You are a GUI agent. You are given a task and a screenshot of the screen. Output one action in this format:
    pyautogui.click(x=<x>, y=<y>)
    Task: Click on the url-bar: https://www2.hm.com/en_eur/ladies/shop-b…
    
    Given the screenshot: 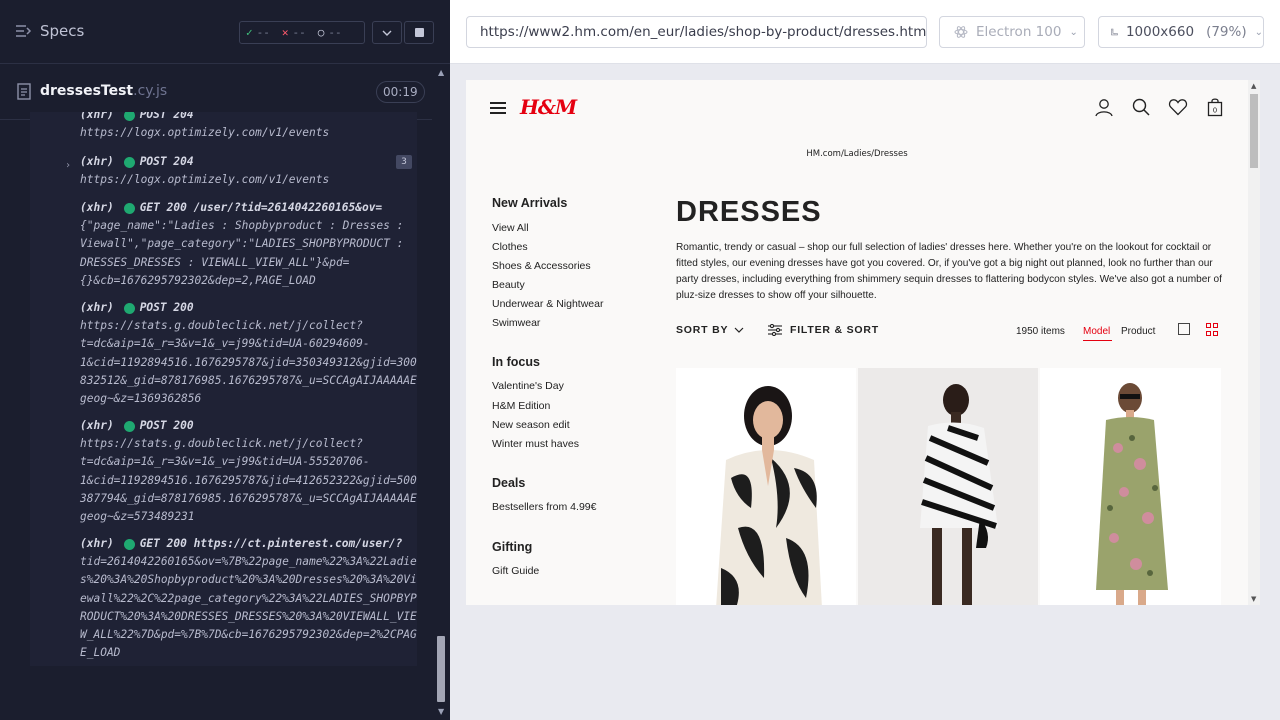 What is the action you would take?
    pyautogui.click(x=696, y=32)
    